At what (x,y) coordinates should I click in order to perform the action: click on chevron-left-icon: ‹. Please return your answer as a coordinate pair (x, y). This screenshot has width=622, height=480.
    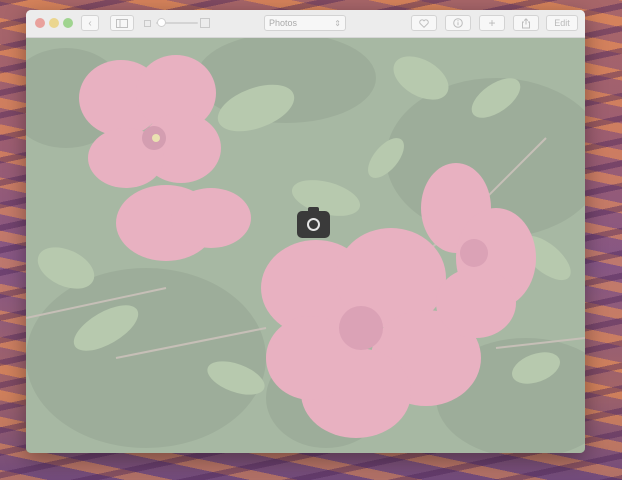
    Looking at the image, I should click on (90, 23).